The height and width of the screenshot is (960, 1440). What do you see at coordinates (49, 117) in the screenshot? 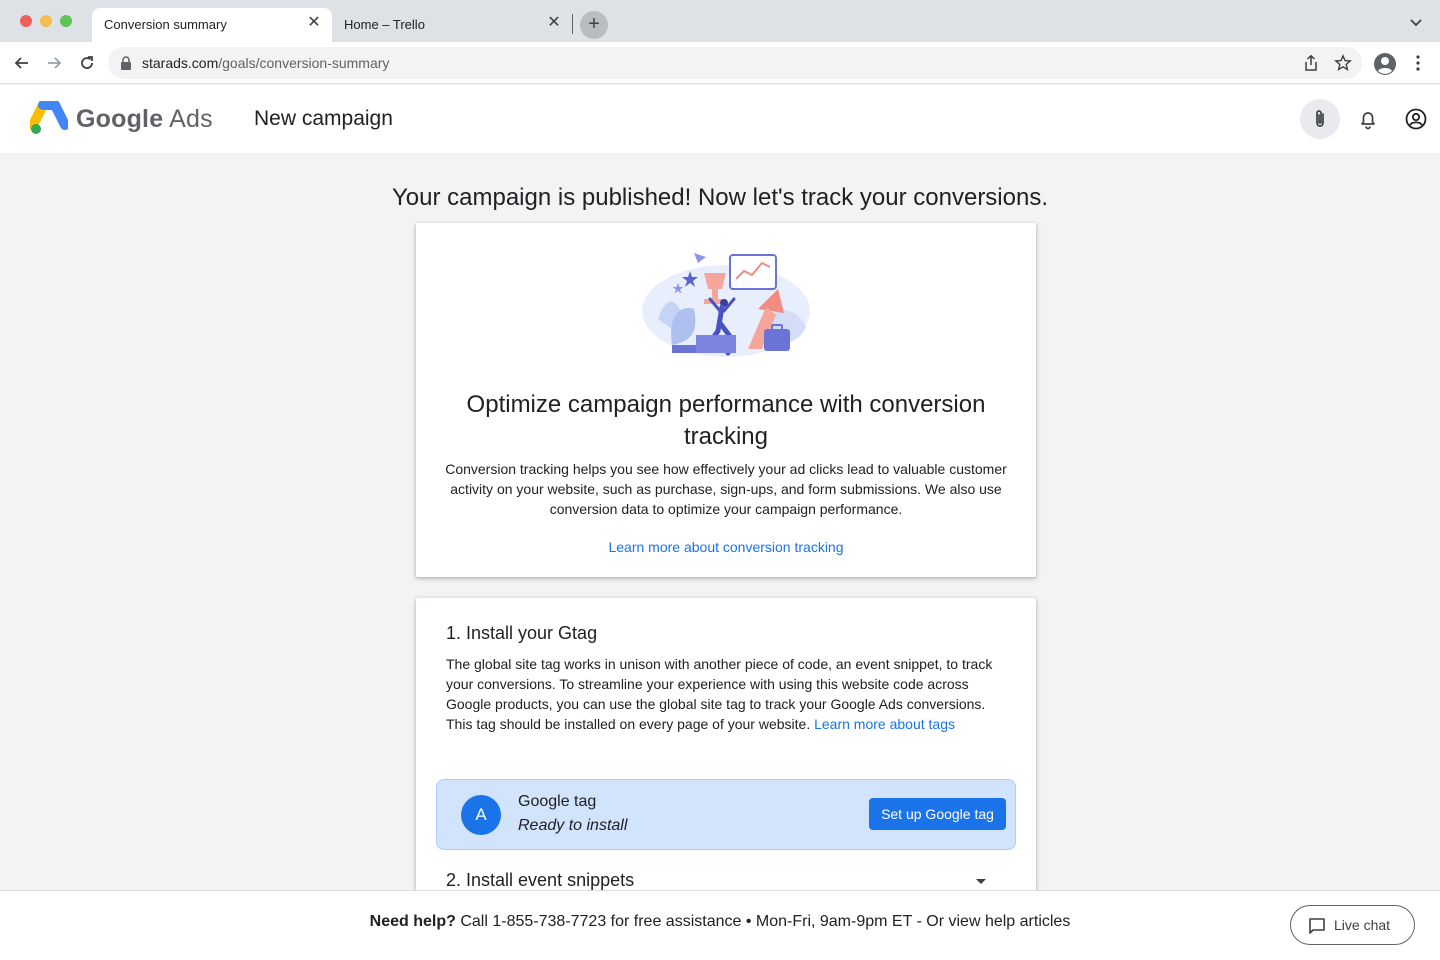
I see `google-ads-logo-icon` at bounding box center [49, 117].